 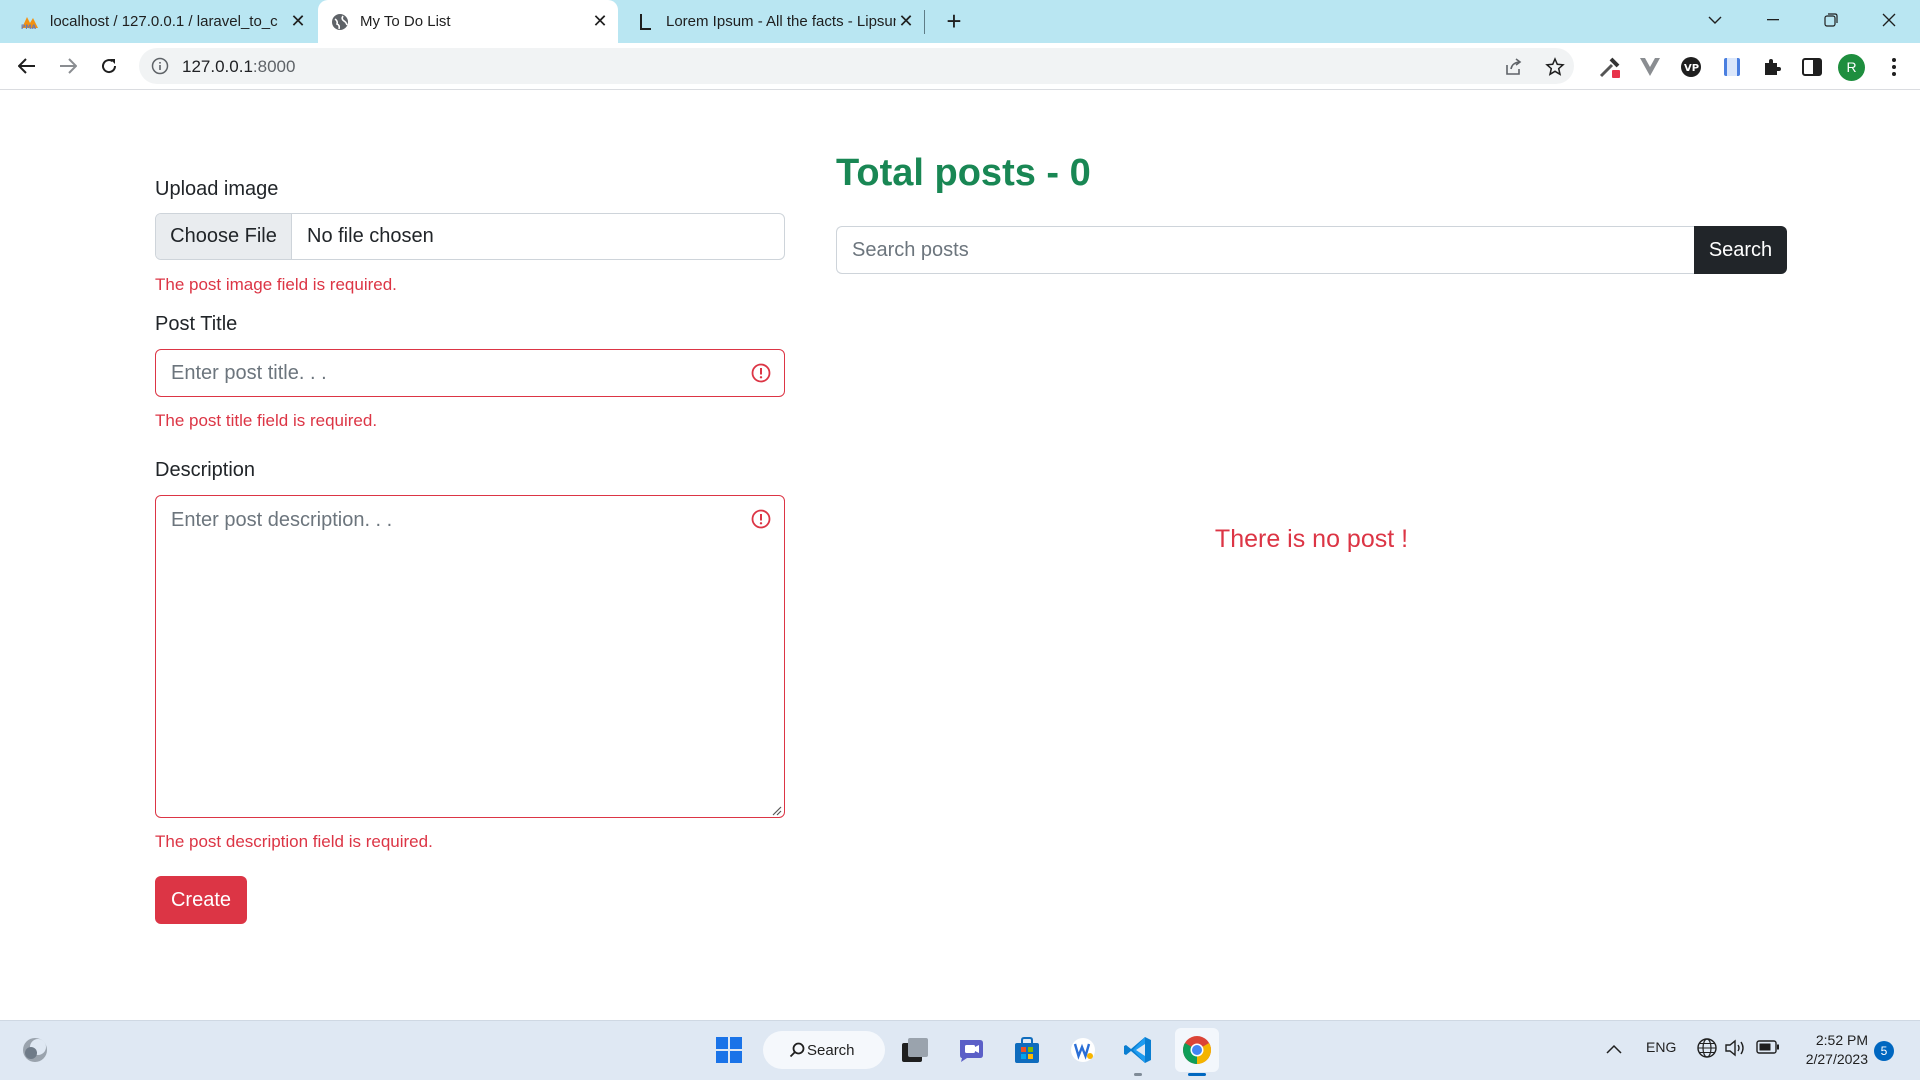 What do you see at coordinates (1768, 1048) in the screenshot?
I see `battery-icon` at bounding box center [1768, 1048].